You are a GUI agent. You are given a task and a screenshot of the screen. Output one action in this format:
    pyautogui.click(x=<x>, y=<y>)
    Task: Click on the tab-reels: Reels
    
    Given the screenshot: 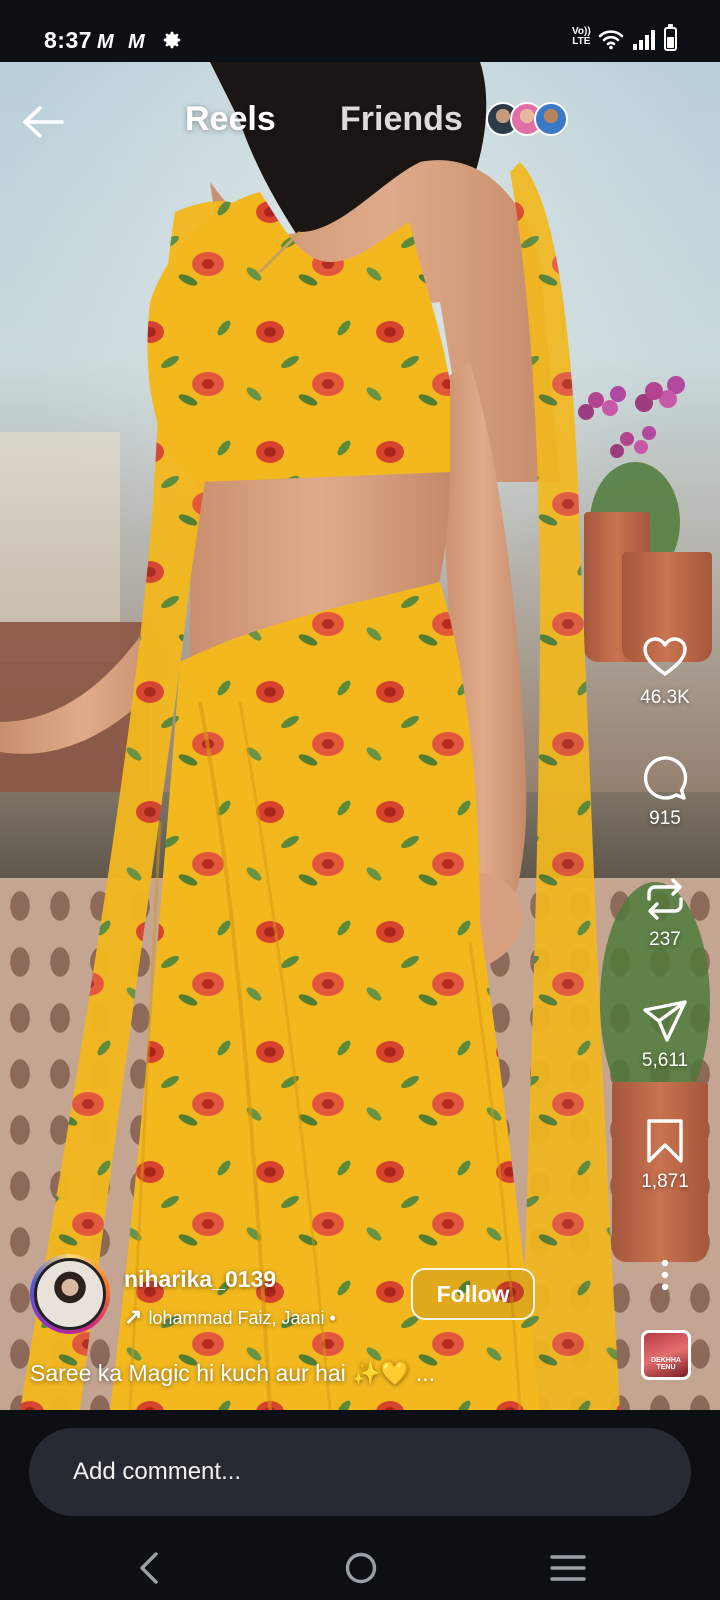 What is the action you would take?
    pyautogui.click(x=230, y=119)
    